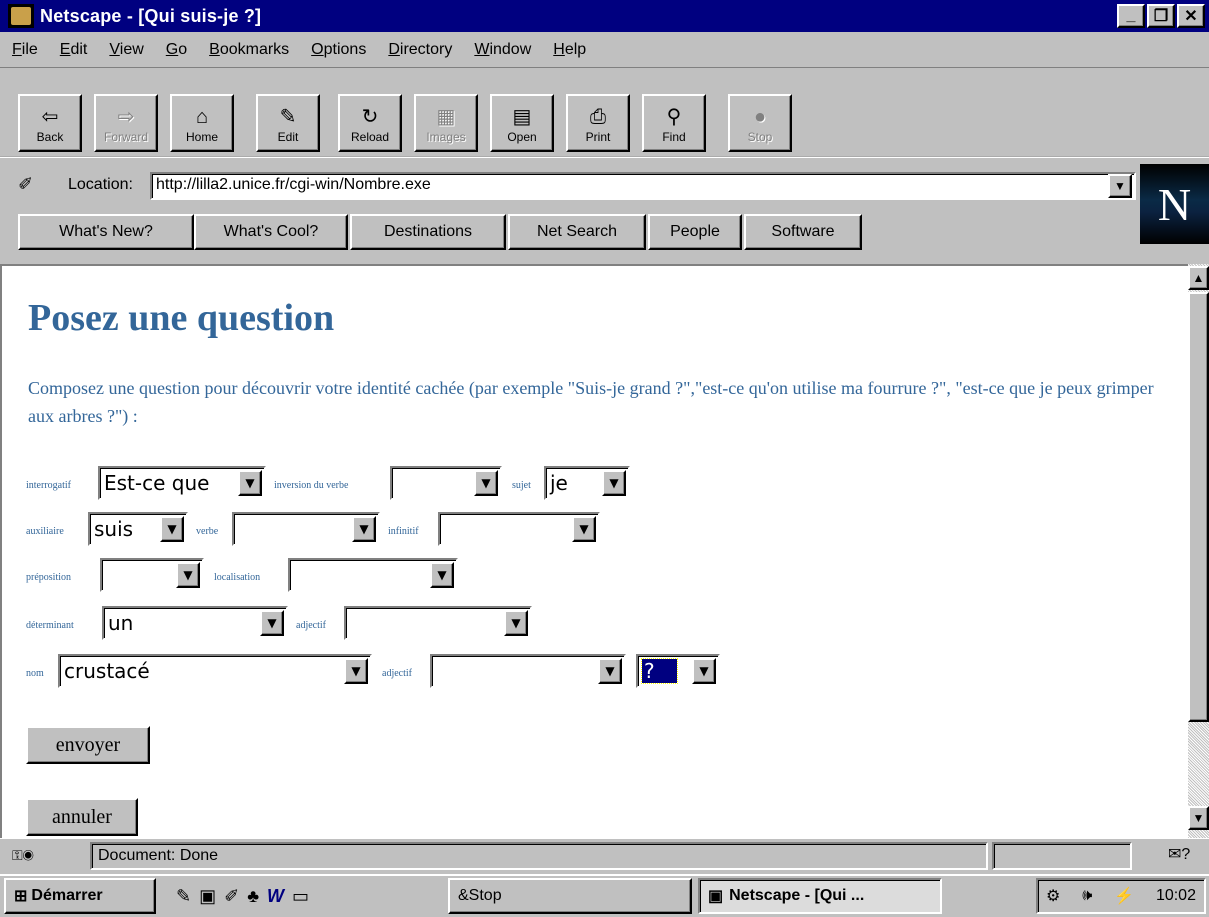 The image size is (1209, 917). What do you see at coordinates (446, 483) in the screenshot?
I see `select-inversion: ▼` at bounding box center [446, 483].